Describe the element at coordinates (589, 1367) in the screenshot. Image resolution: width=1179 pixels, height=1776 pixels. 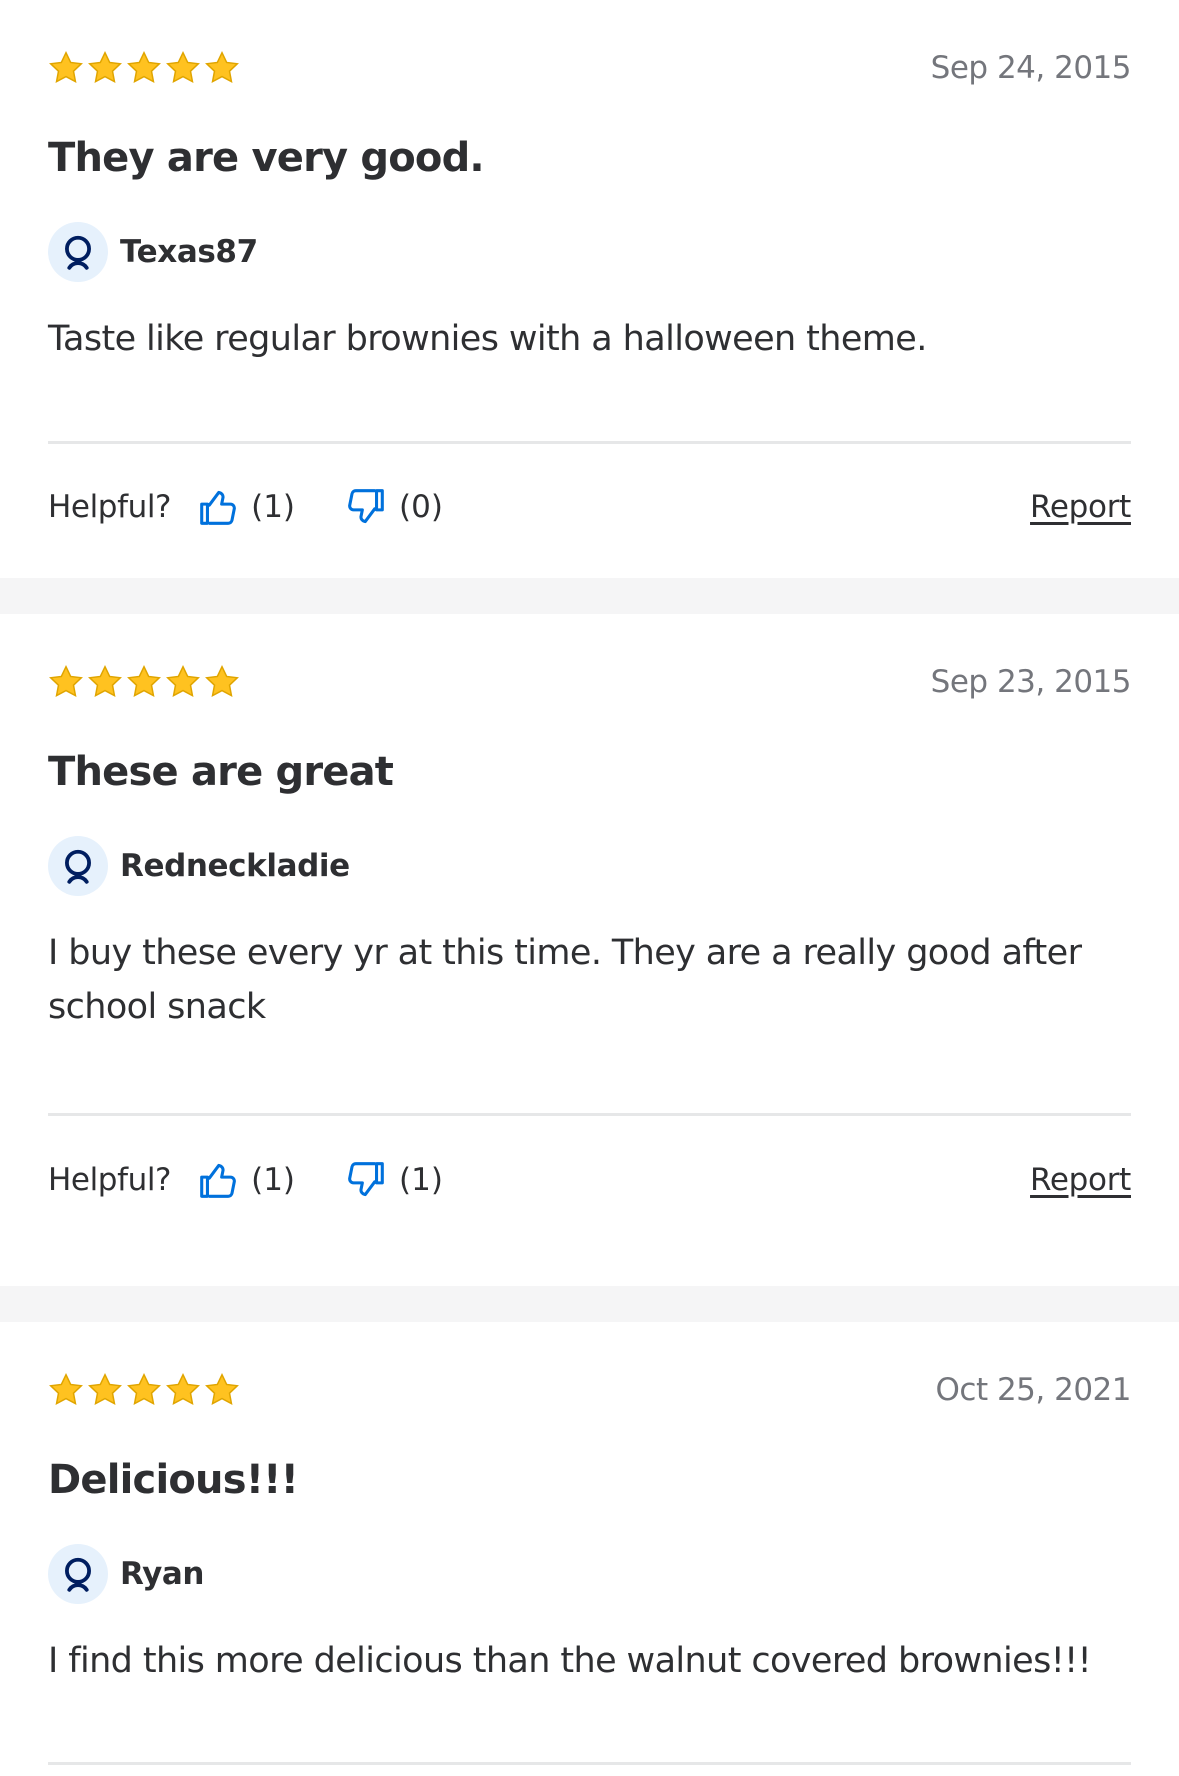
I see `review-header: Oct 25, 2021` at that location.